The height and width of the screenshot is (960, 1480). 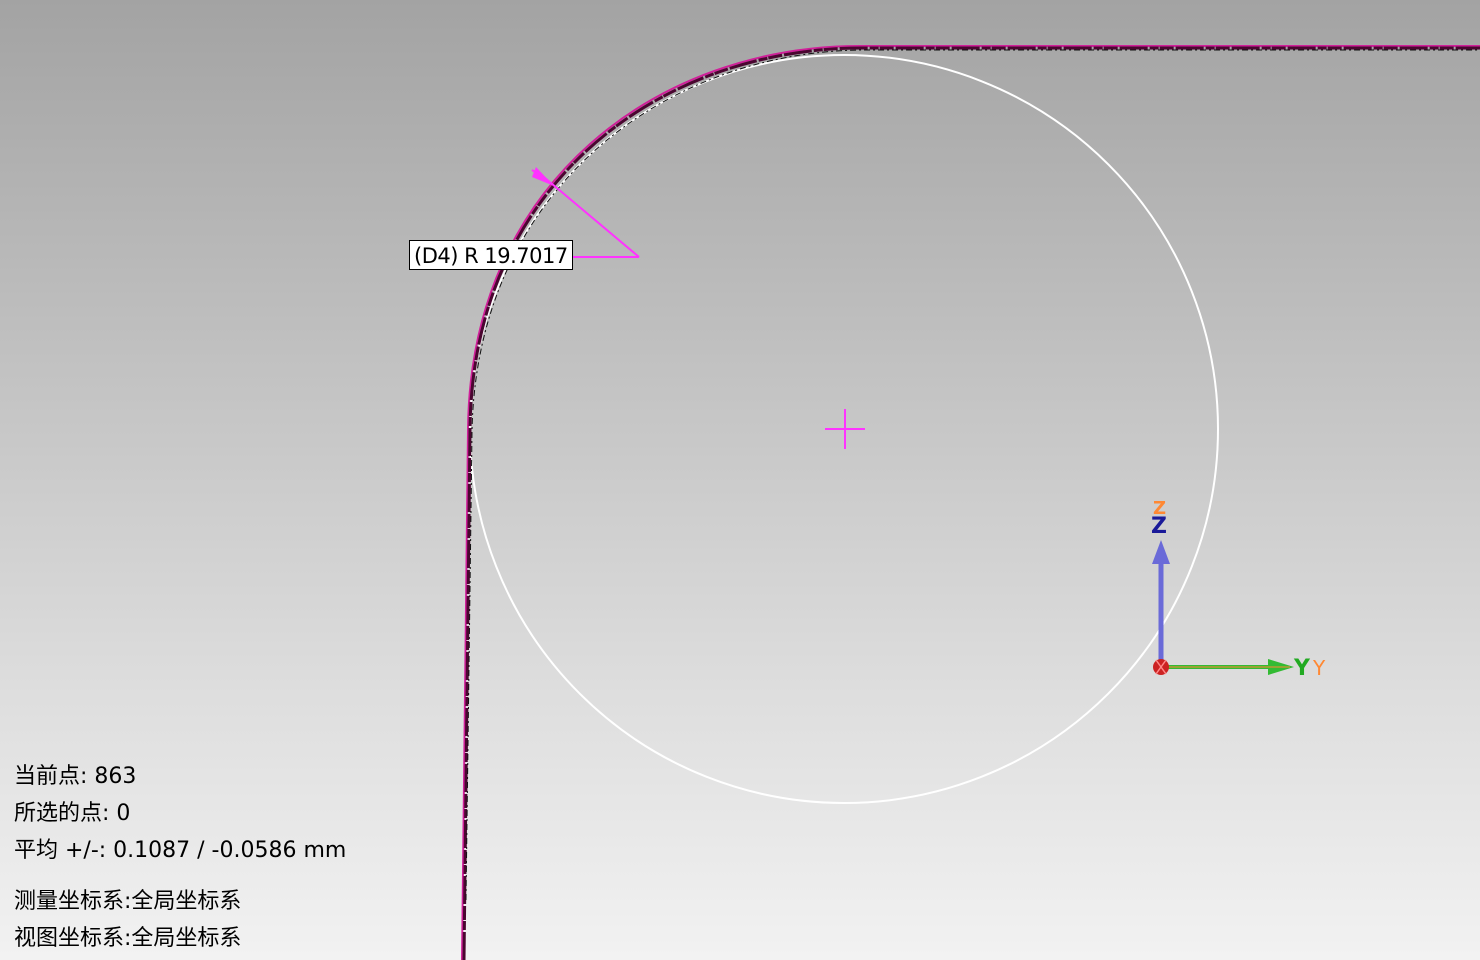 What do you see at coordinates (128, 901) in the screenshot?
I see `measure-coordinate-system-text: 测量坐标系:全局坐标系` at bounding box center [128, 901].